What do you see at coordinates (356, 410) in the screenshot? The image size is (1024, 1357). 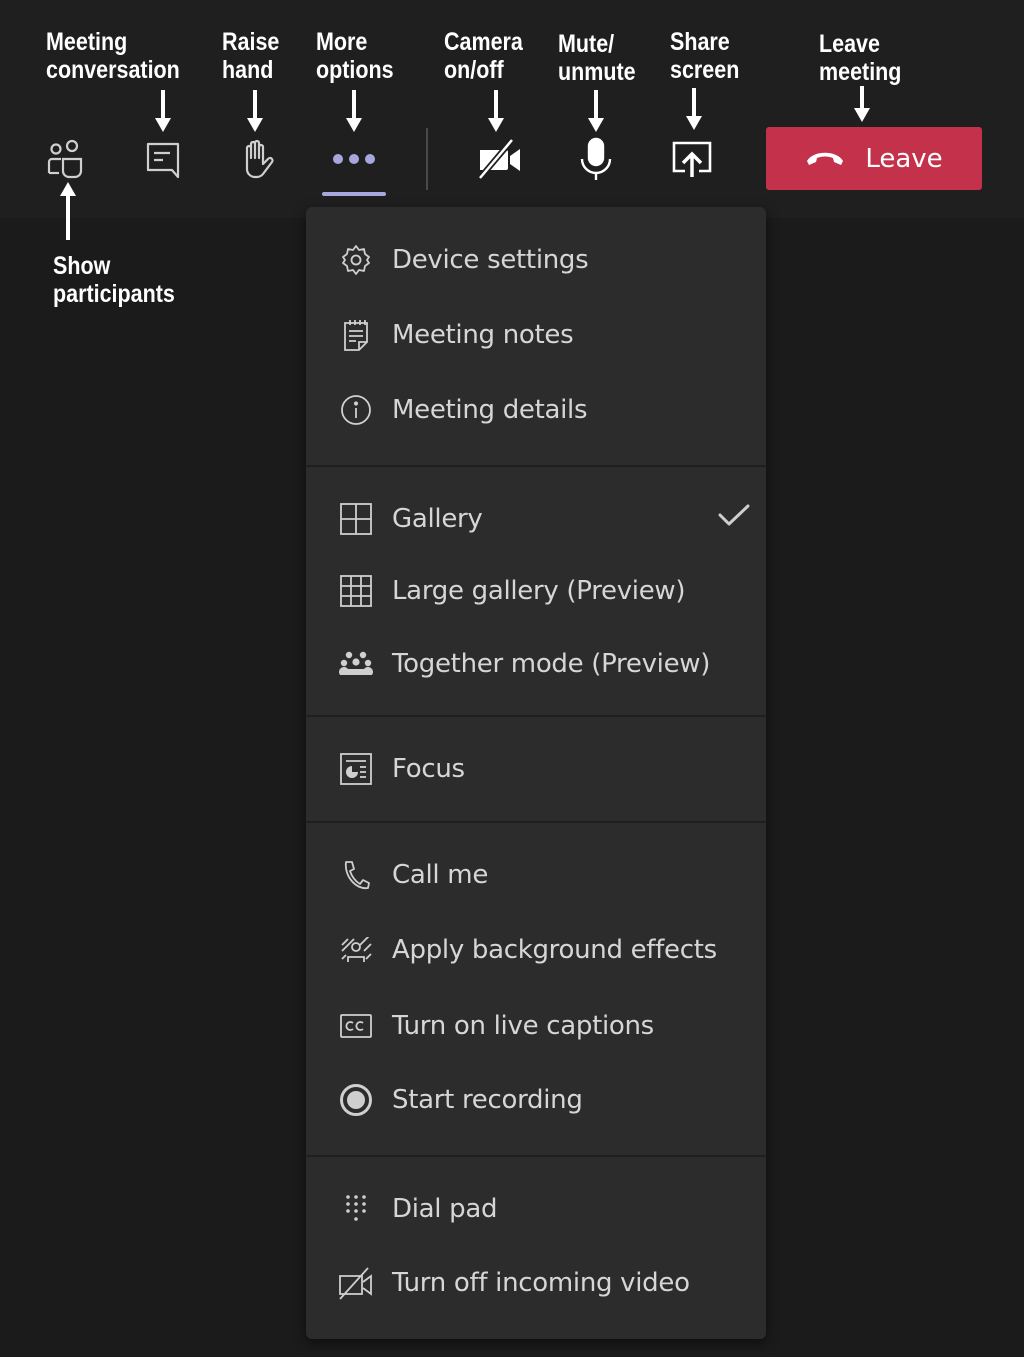 I see `info-icon` at bounding box center [356, 410].